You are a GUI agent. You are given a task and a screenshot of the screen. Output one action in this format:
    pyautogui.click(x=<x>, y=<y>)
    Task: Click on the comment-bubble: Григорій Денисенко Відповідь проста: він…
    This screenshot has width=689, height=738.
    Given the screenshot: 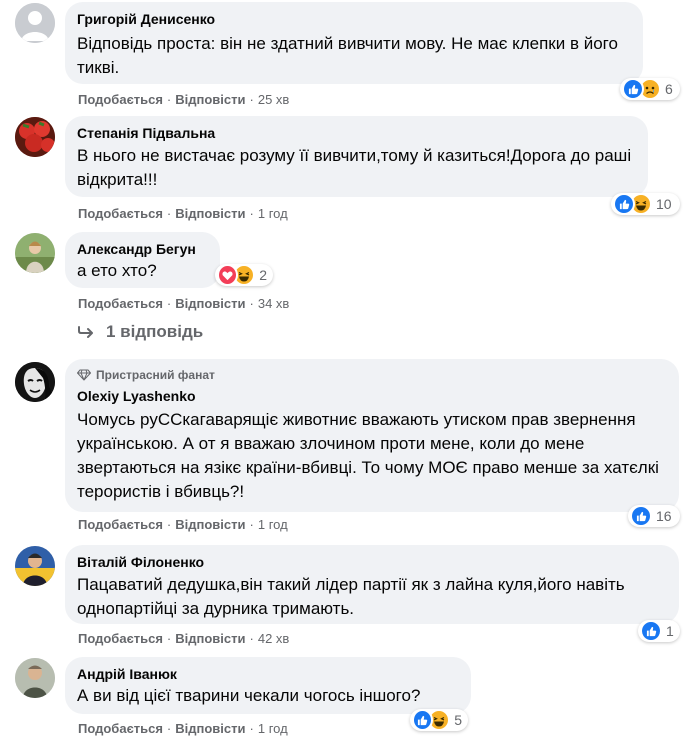 What is the action you would take?
    pyautogui.click(x=354, y=43)
    